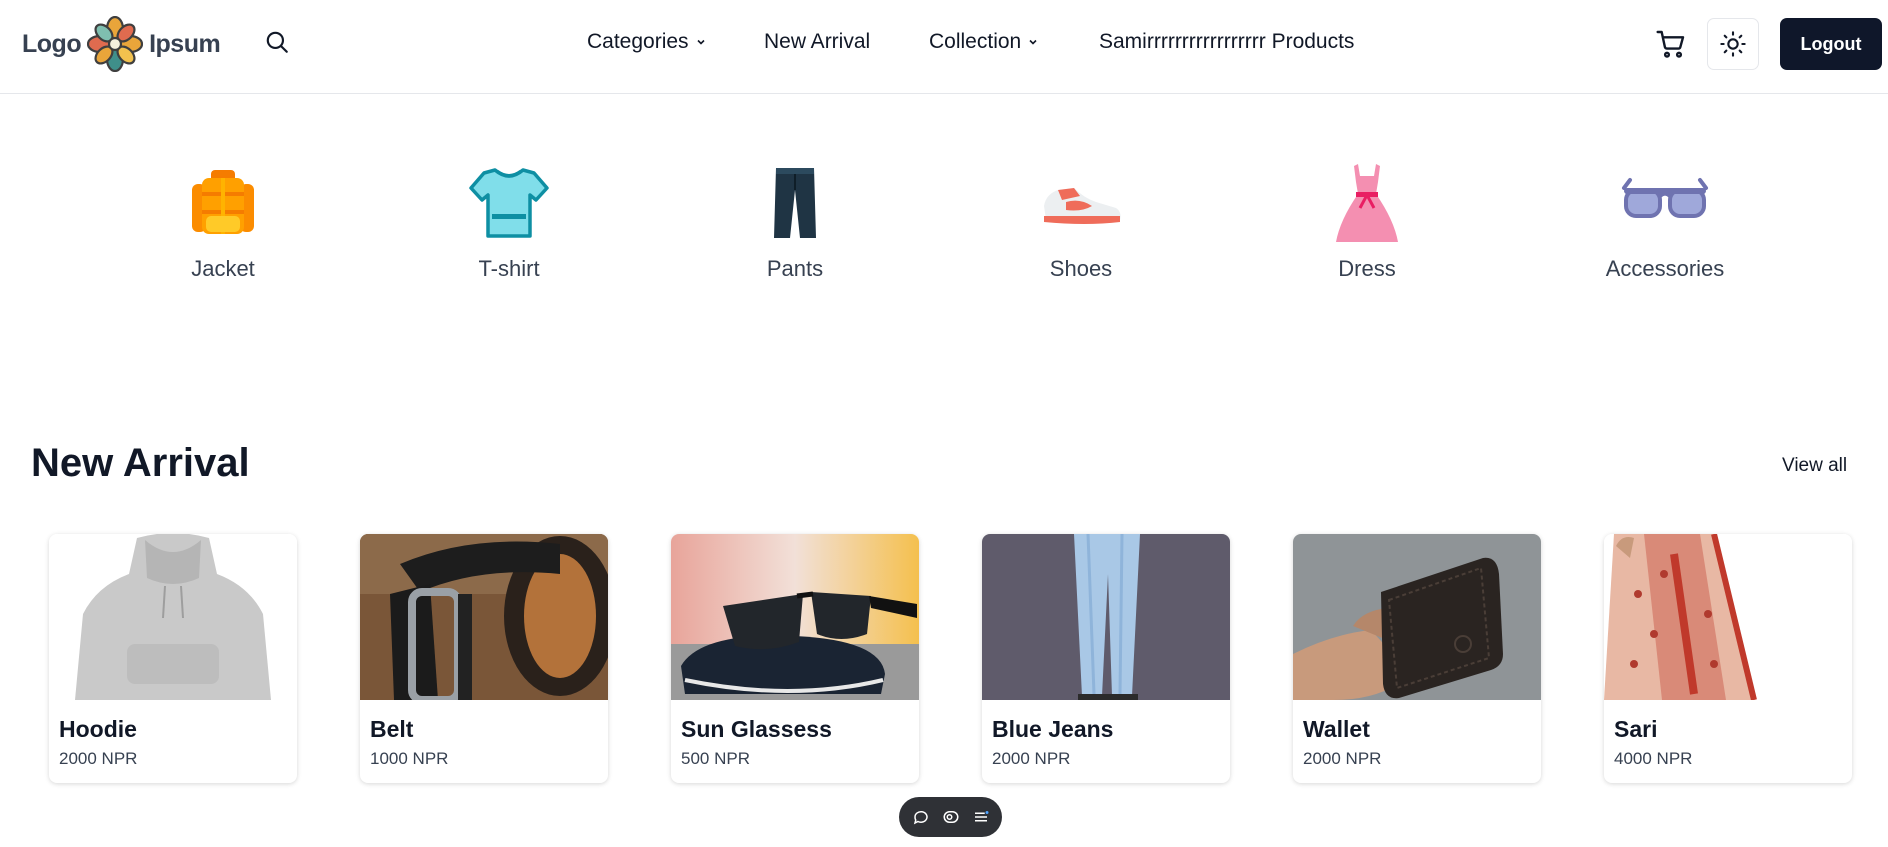 This screenshot has width=1888, height=847. I want to click on logo: Logo Ipsum, so click(121, 44).